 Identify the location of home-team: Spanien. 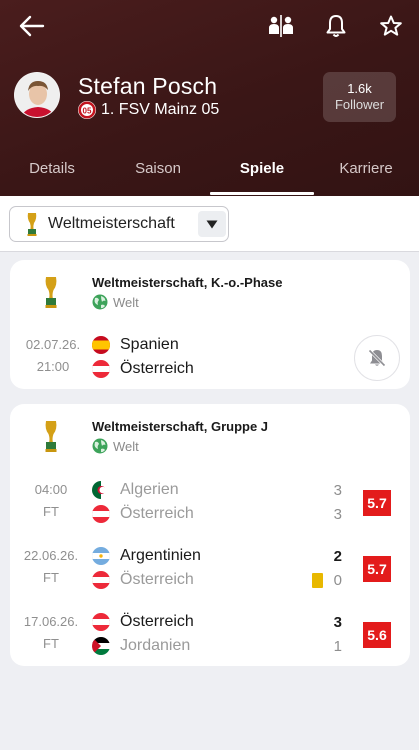
(135, 345).